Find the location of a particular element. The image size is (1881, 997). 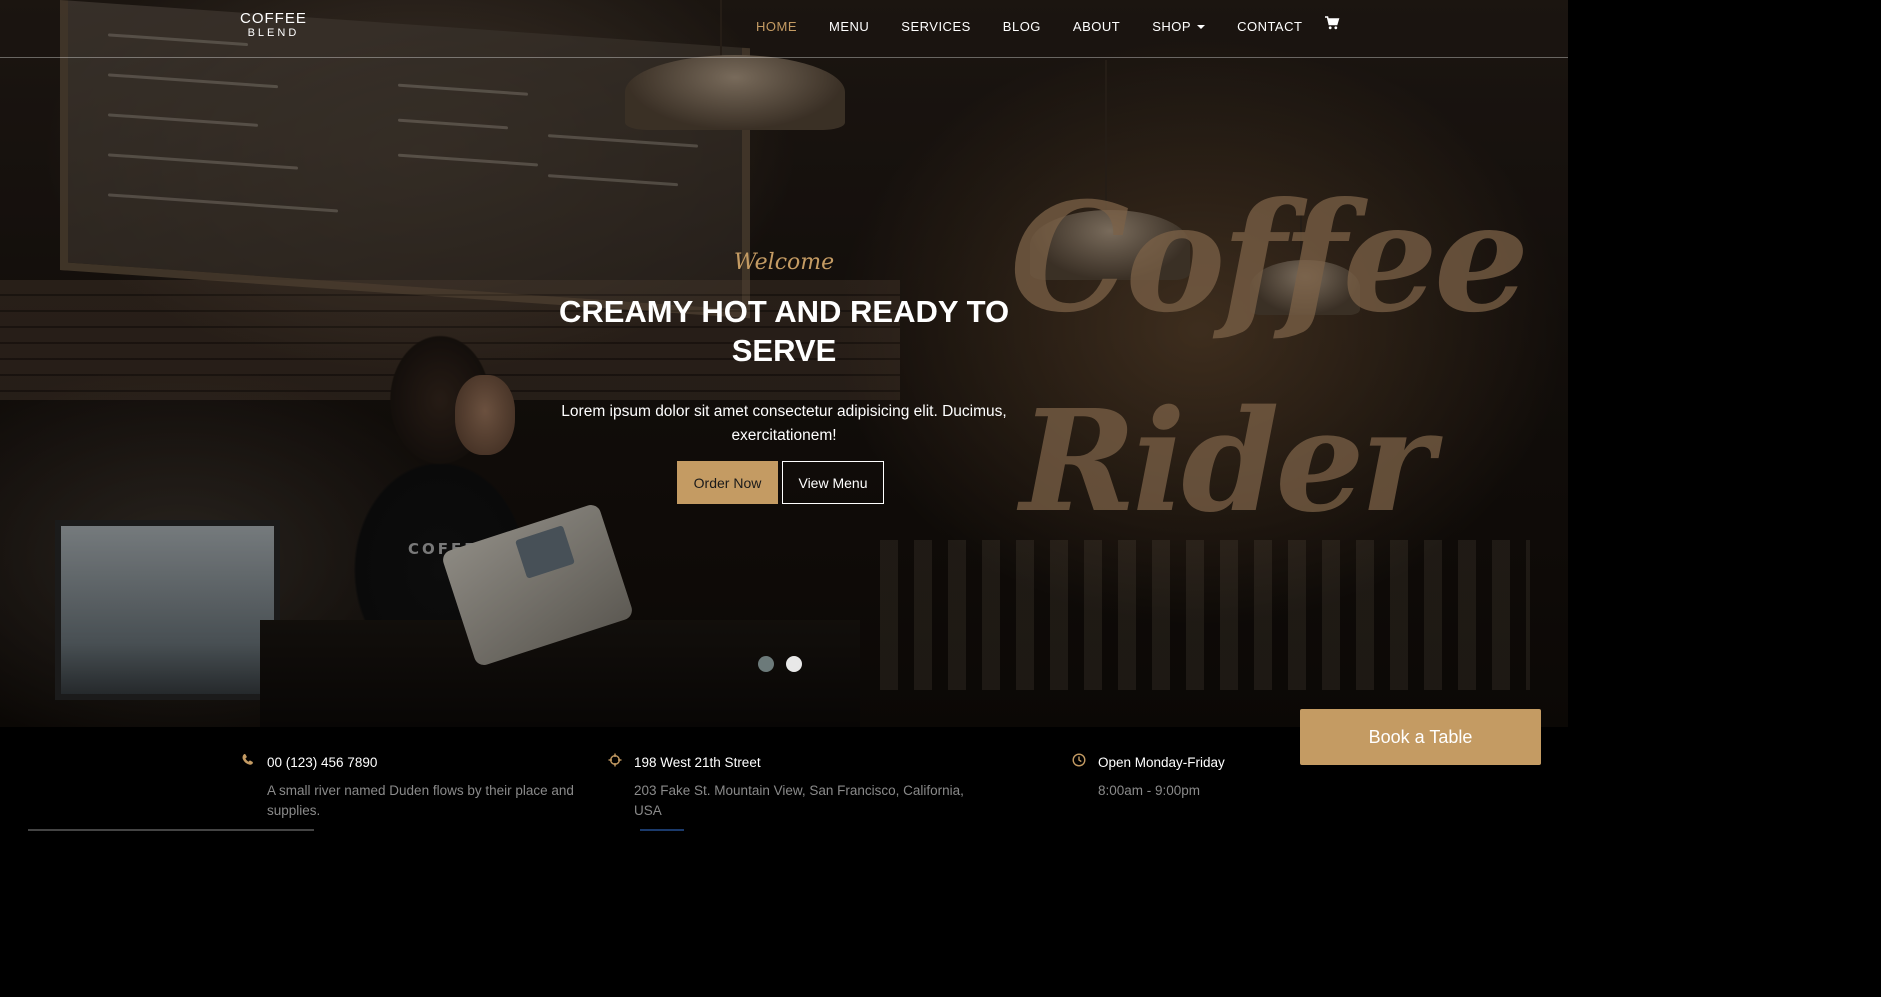

view-menu-button: View Menu is located at coordinates (833, 482).